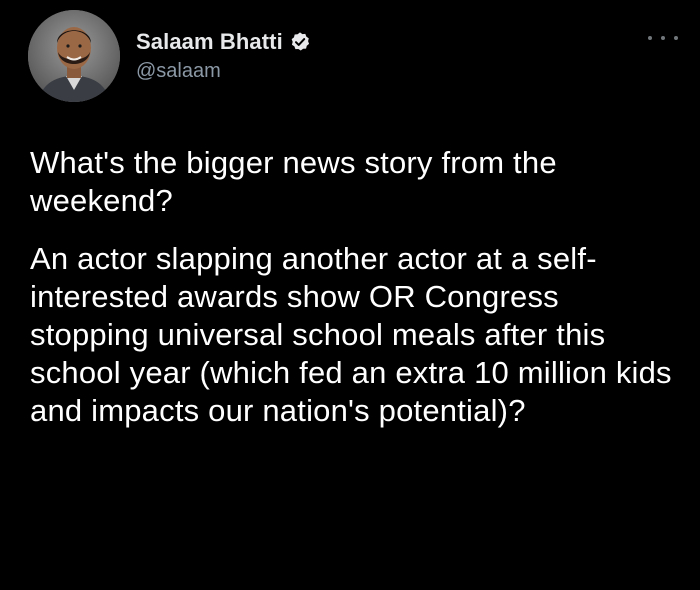 This screenshot has height=590, width=700. I want to click on avatar, so click(74, 56).